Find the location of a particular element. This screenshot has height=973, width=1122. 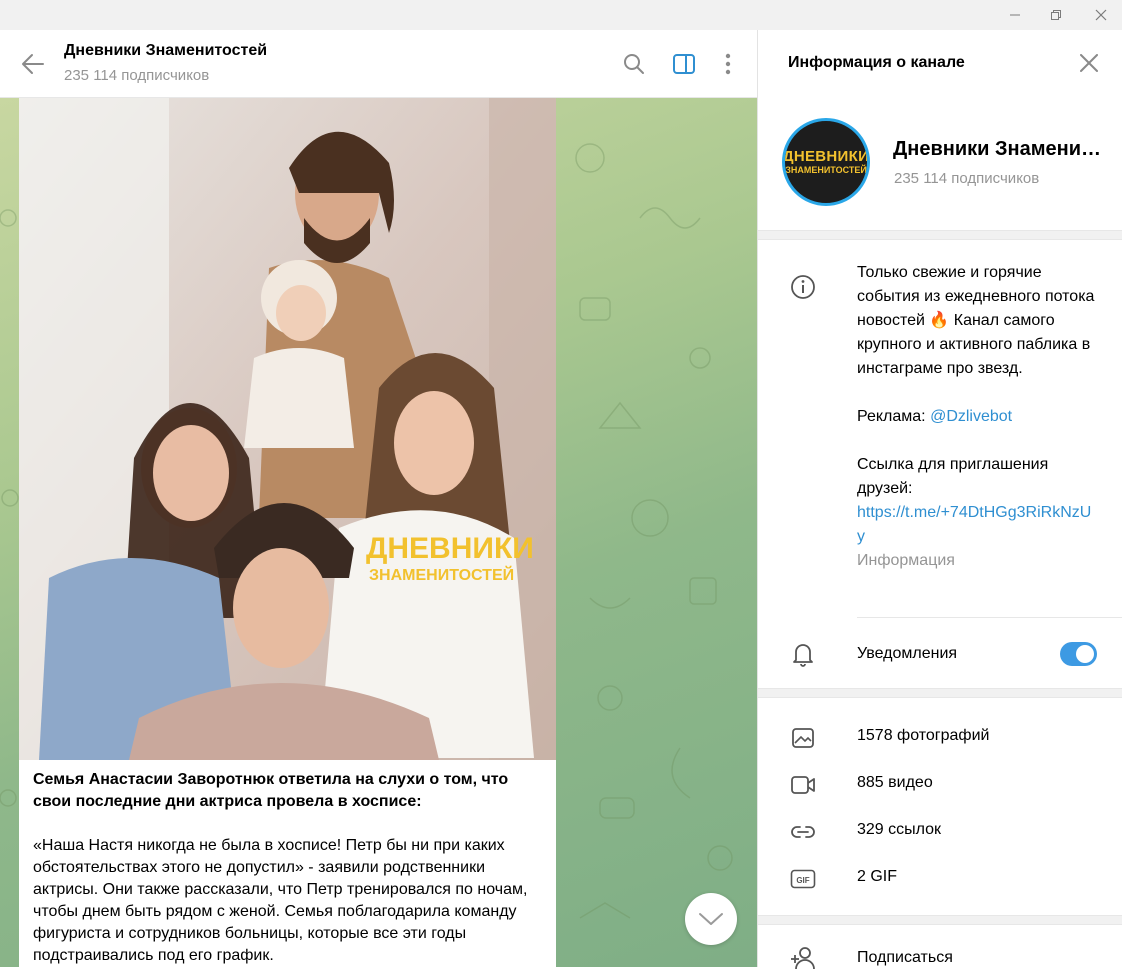

photo-icon is located at coordinates (803, 738).